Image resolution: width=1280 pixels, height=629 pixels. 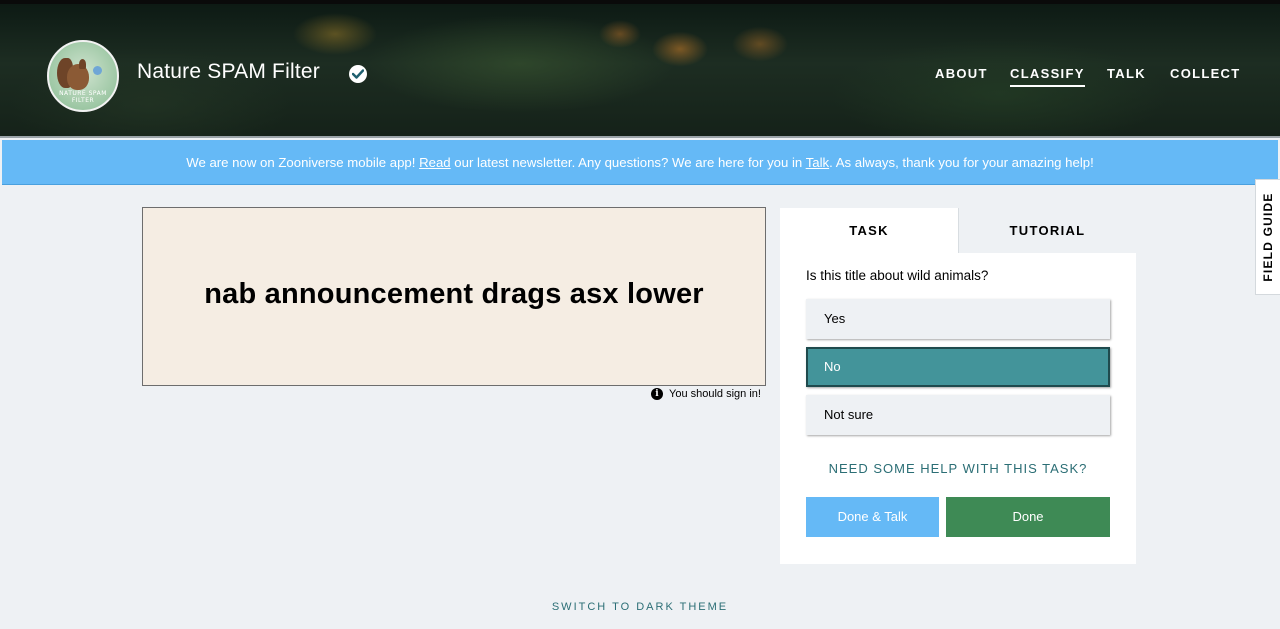 What do you see at coordinates (1126, 75) in the screenshot?
I see `nav-talk: TALK` at bounding box center [1126, 75].